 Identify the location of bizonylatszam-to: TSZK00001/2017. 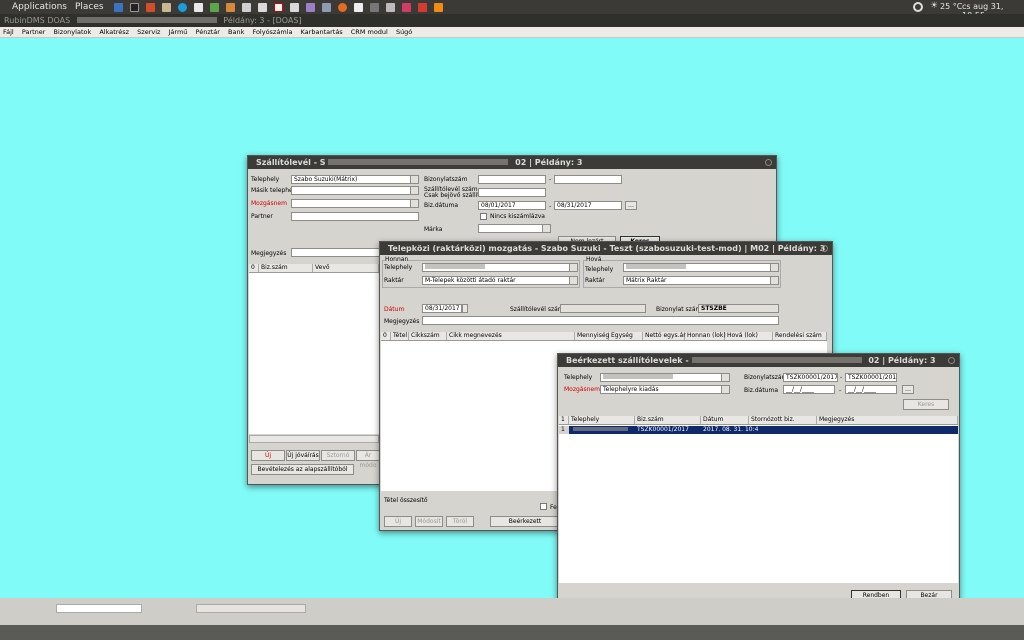
(871, 377).